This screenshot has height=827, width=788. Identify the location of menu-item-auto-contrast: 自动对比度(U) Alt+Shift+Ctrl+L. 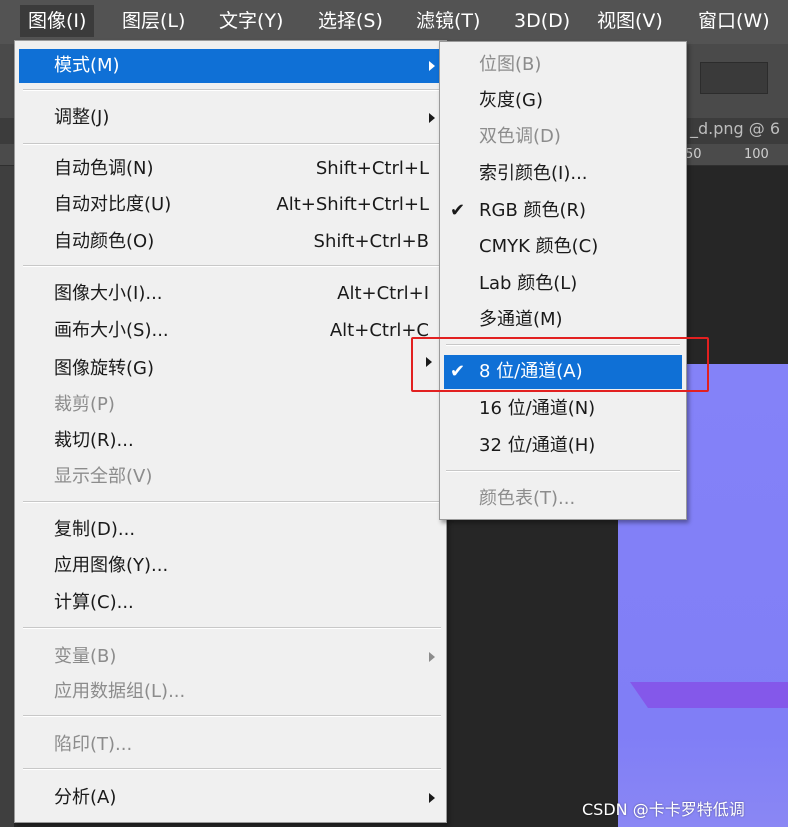
(231, 205).